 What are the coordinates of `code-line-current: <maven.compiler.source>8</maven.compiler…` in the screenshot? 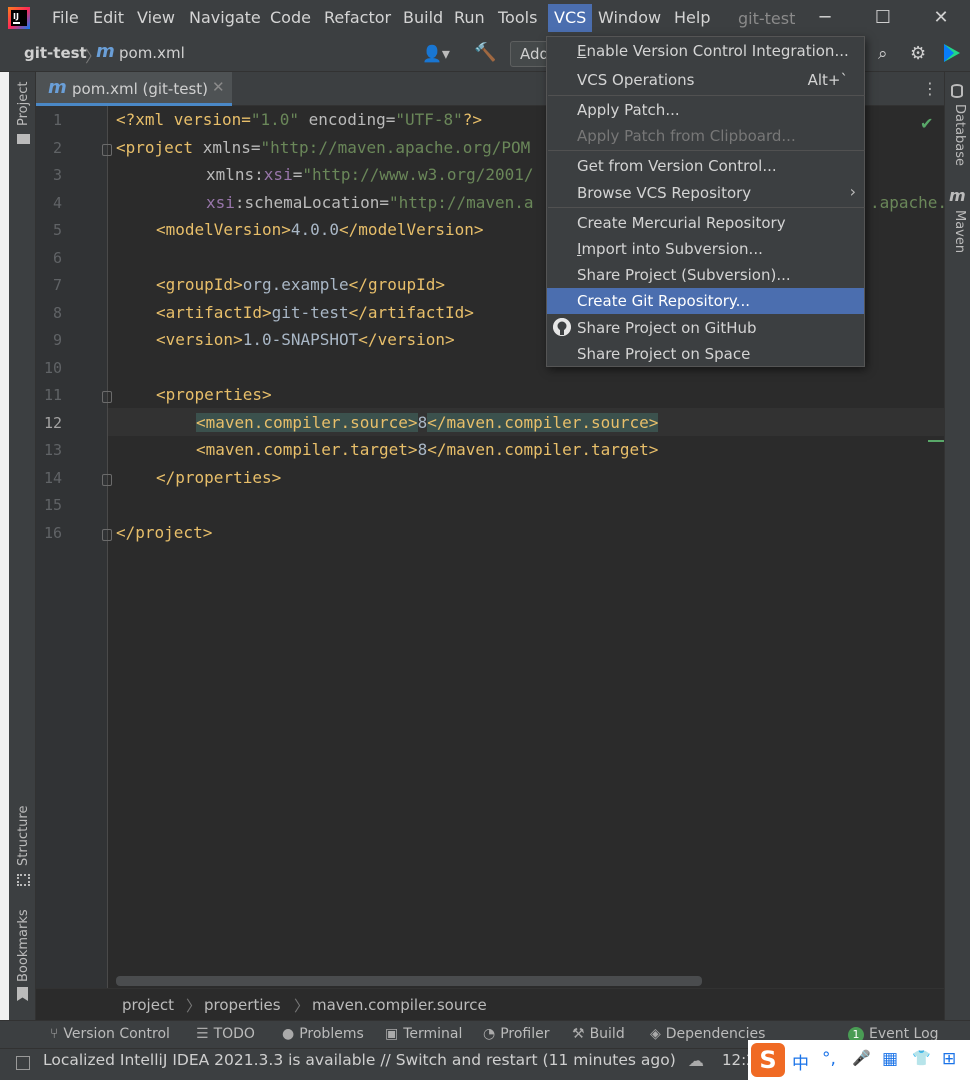 It's located at (427, 422).